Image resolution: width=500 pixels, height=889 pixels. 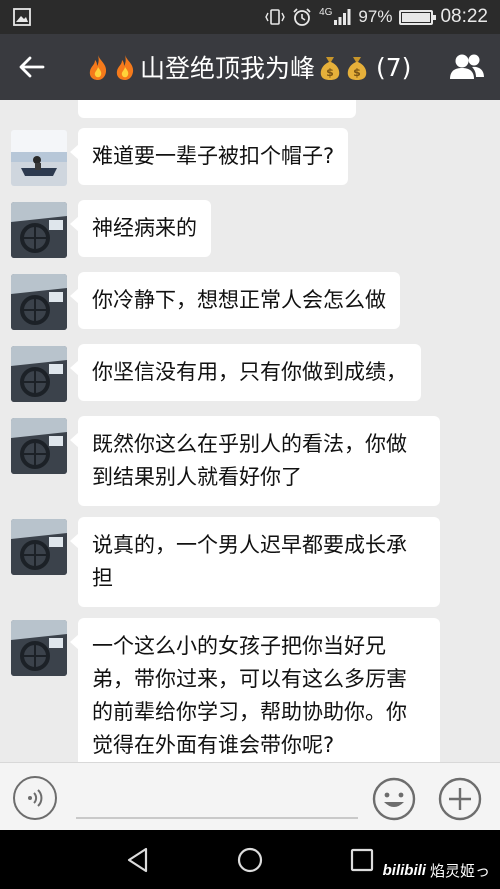 I want to click on chat-title: 山登绝顶我为峰 $ $ (7), so click(x=248, y=67).